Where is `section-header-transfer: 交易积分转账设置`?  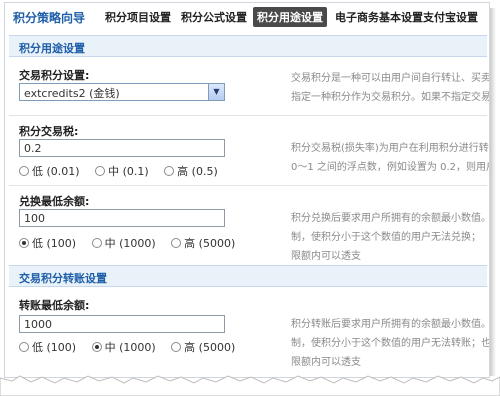
section-header-transfer: 交易积分转账设置 is located at coordinates (248, 276).